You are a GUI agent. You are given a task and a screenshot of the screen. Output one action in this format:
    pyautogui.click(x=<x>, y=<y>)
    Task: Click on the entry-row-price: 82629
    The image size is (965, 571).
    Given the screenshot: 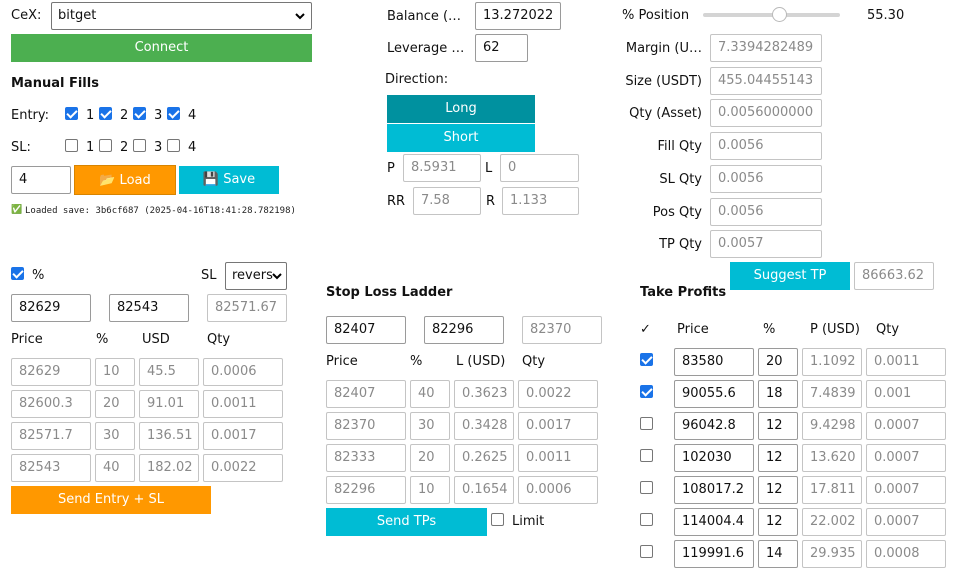 What is the action you would take?
    pyautogui.click(x=51, y=372)
    